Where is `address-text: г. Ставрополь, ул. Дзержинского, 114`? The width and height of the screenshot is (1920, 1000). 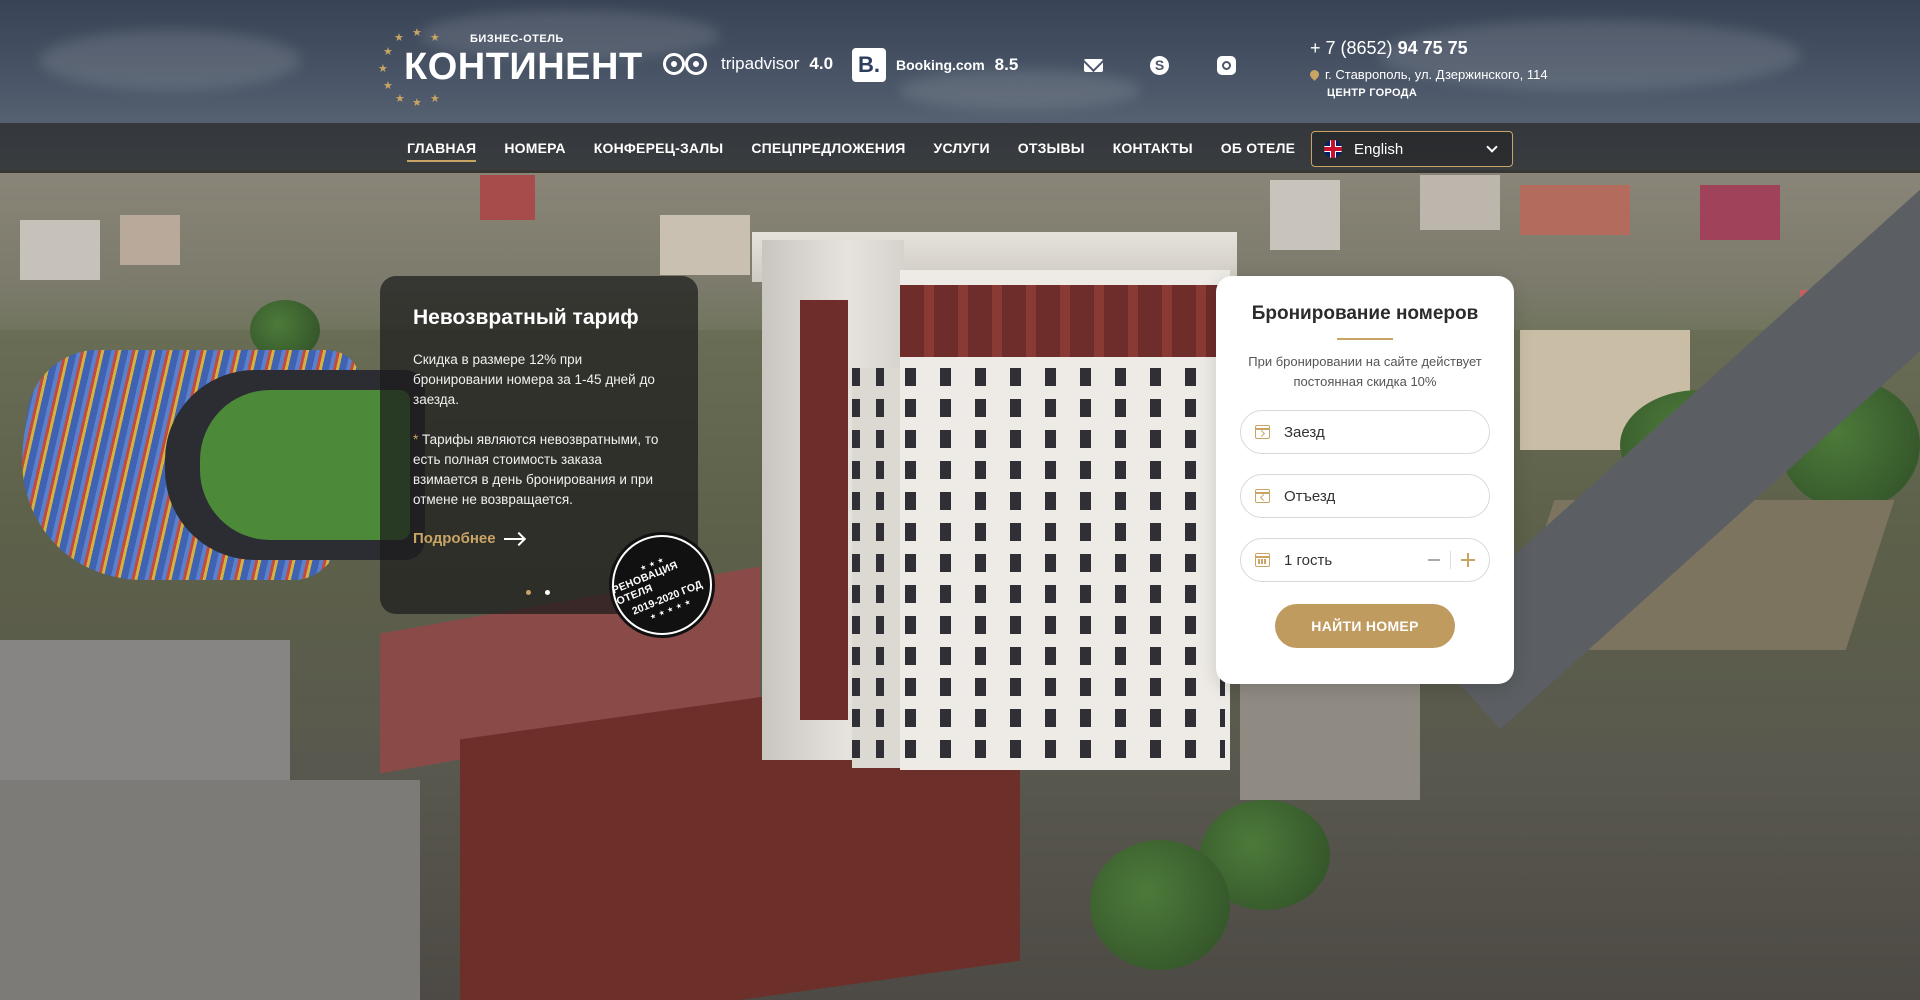 address-text: г. Ставрополь, ул. Дзержинского, 114 is located at coordinates (1436, 74).